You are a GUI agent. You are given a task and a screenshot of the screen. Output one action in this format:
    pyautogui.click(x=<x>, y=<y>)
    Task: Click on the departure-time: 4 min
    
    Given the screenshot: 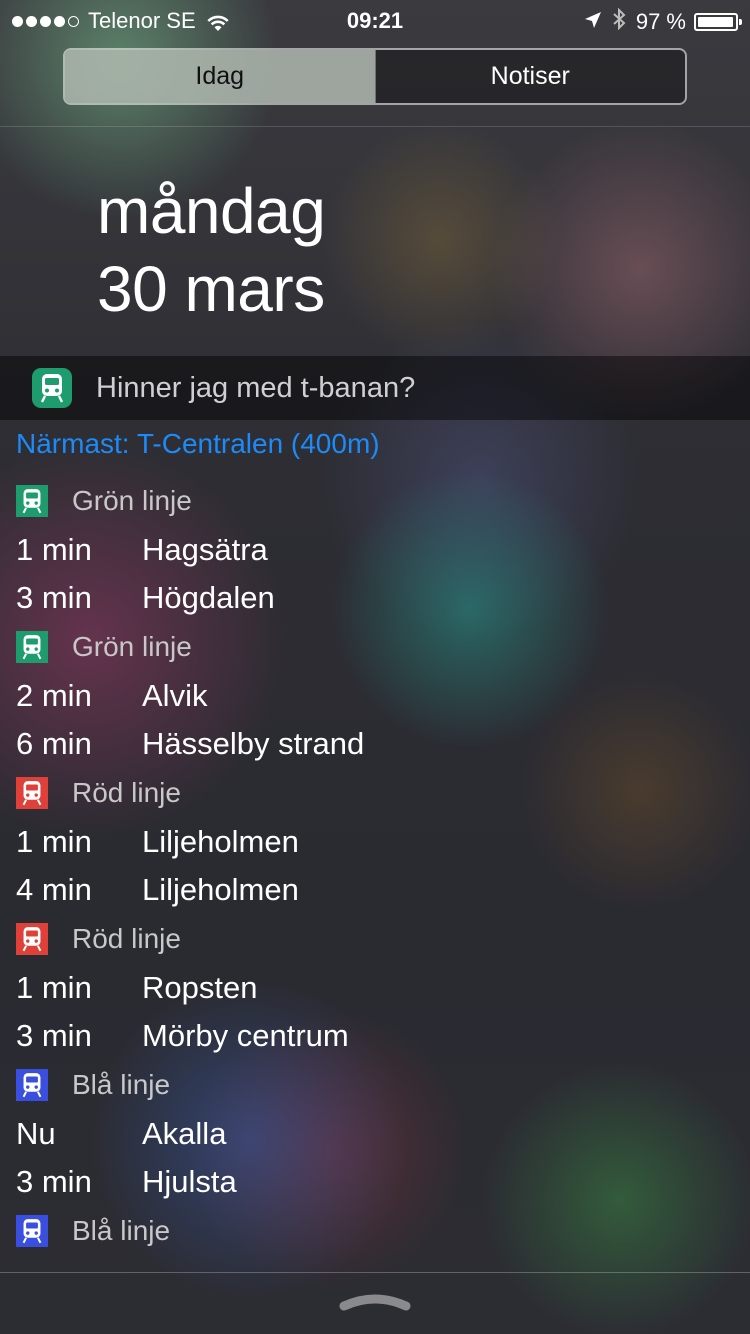 What is the action you would take?
    pyautogui.click(x=54, y=889)
    